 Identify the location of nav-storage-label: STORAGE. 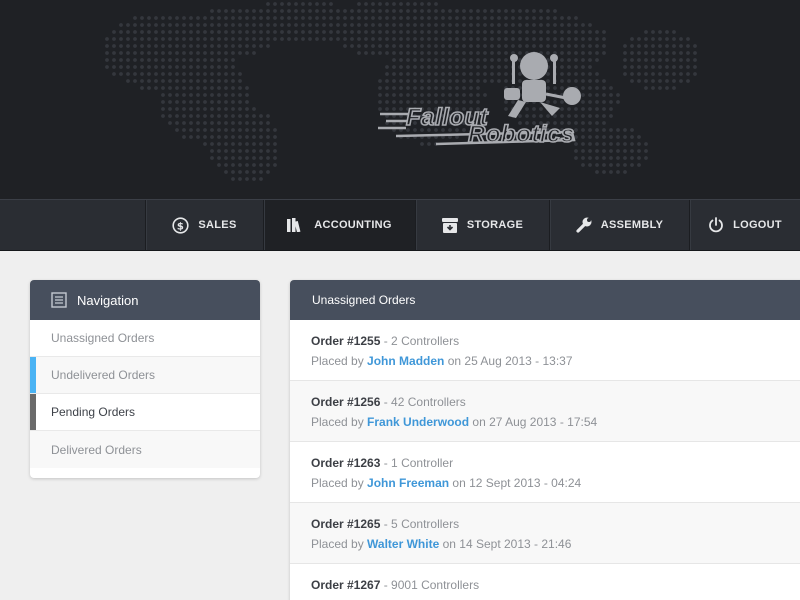
(495, 225).